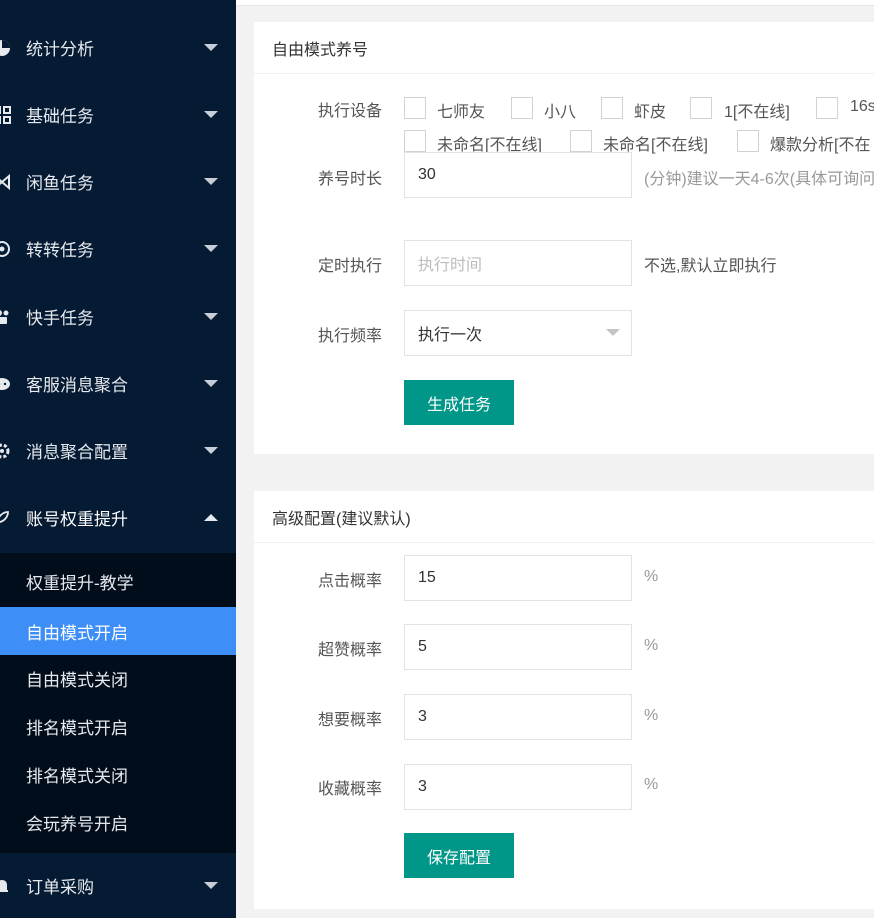  I want to click on submenu-item-rank-mode-on: 排名模式开启, so click(118, 726).